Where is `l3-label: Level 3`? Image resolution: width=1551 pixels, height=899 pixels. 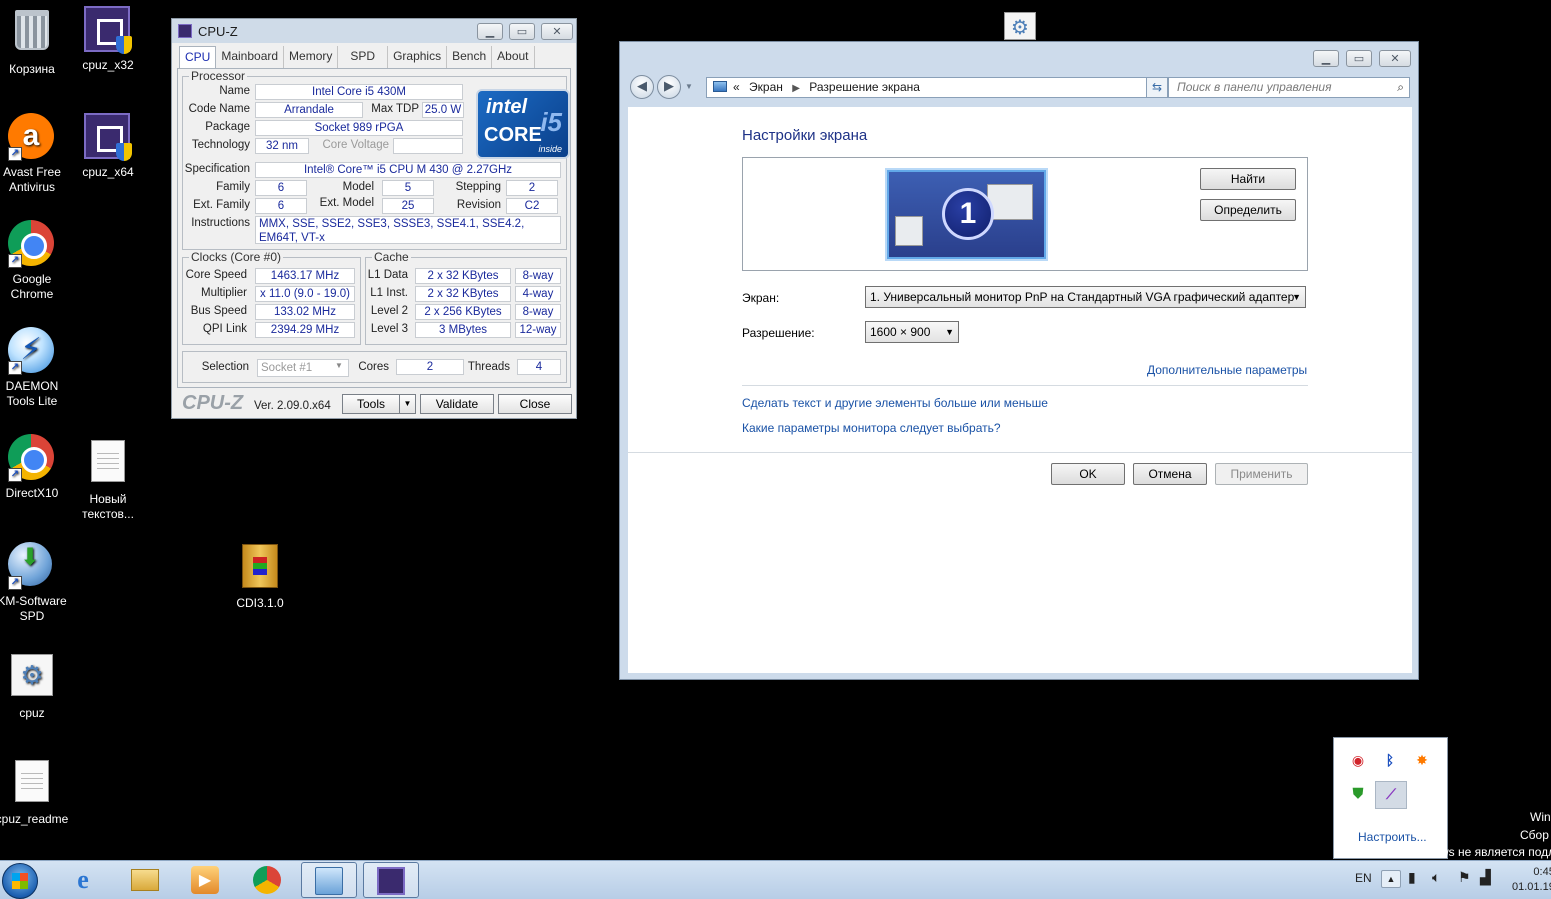 l3-label: Level 3 is located at coordinates (389, 329).